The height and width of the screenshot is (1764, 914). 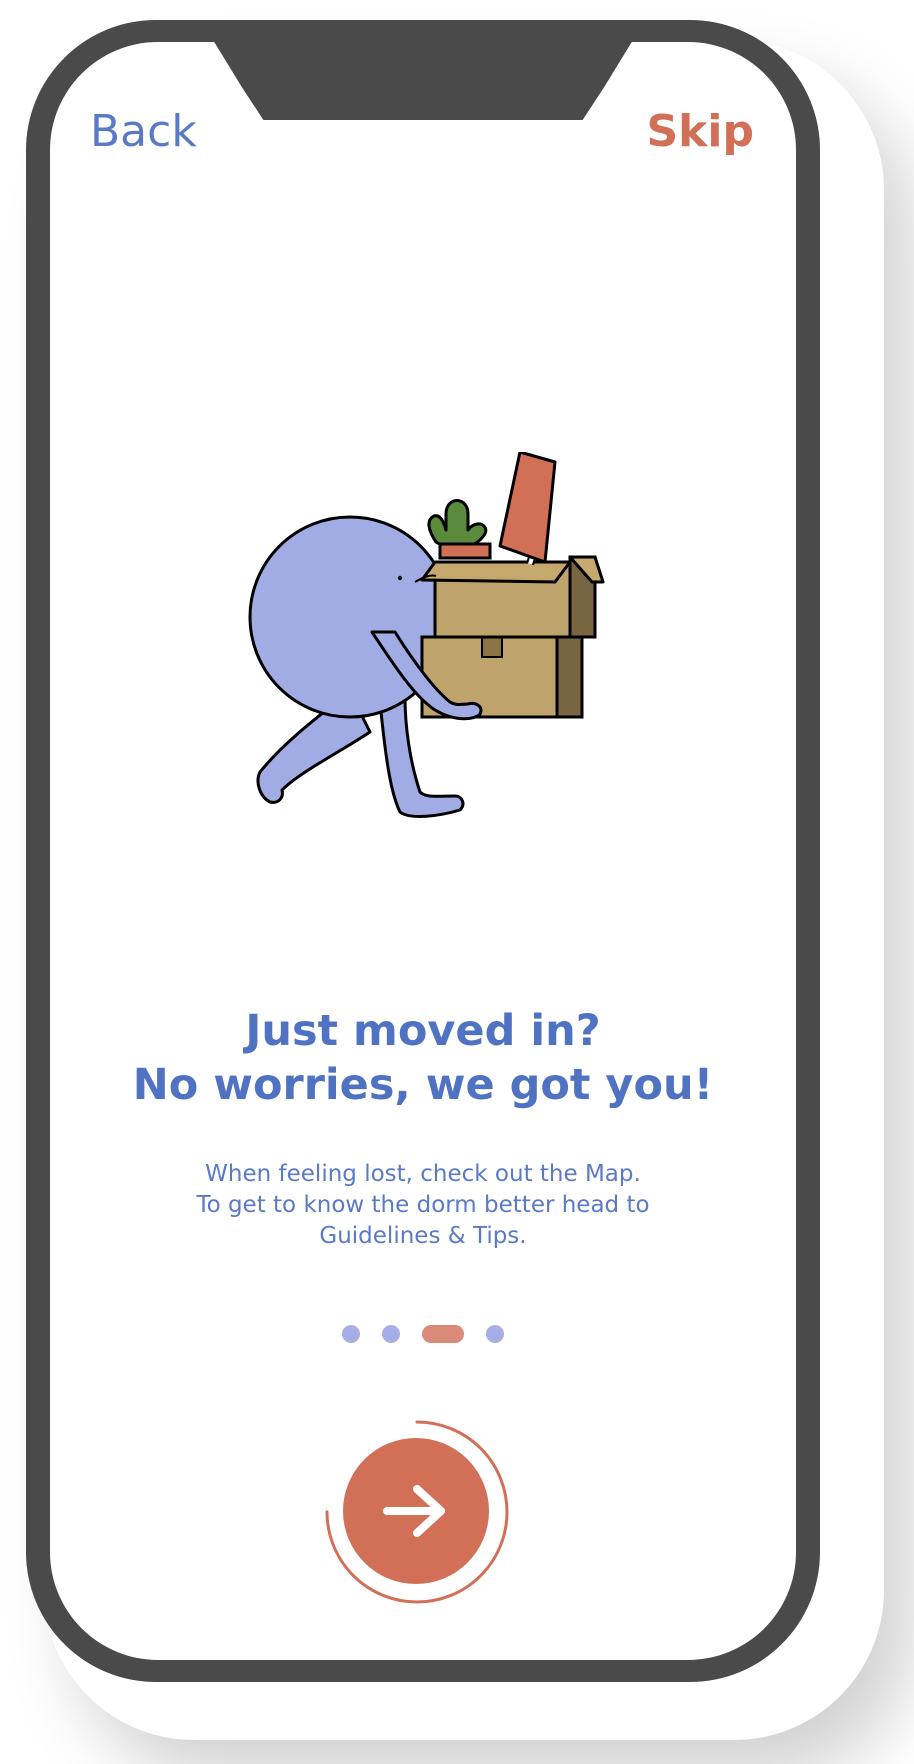 What do you see at coordinates (423, 1236) in the screenshot?
I see `description-line-3: Guidelines & Tips.` at bounding box center [423, 1236].